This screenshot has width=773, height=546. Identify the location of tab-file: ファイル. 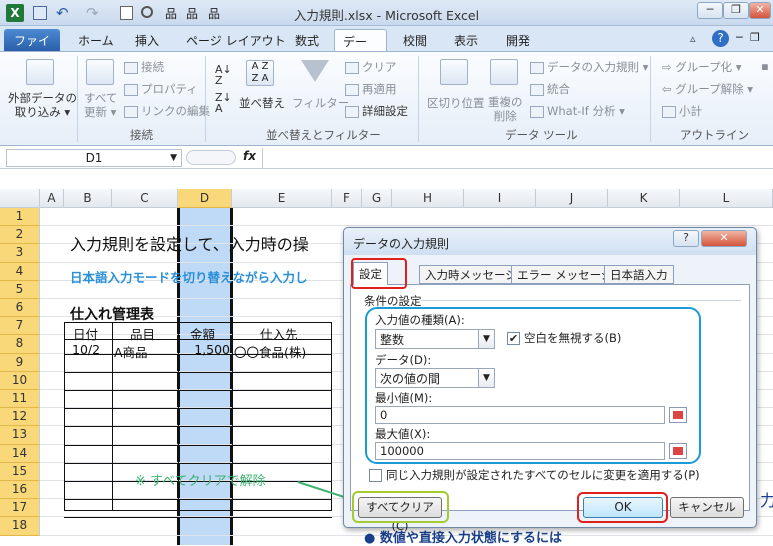
(32, 47).